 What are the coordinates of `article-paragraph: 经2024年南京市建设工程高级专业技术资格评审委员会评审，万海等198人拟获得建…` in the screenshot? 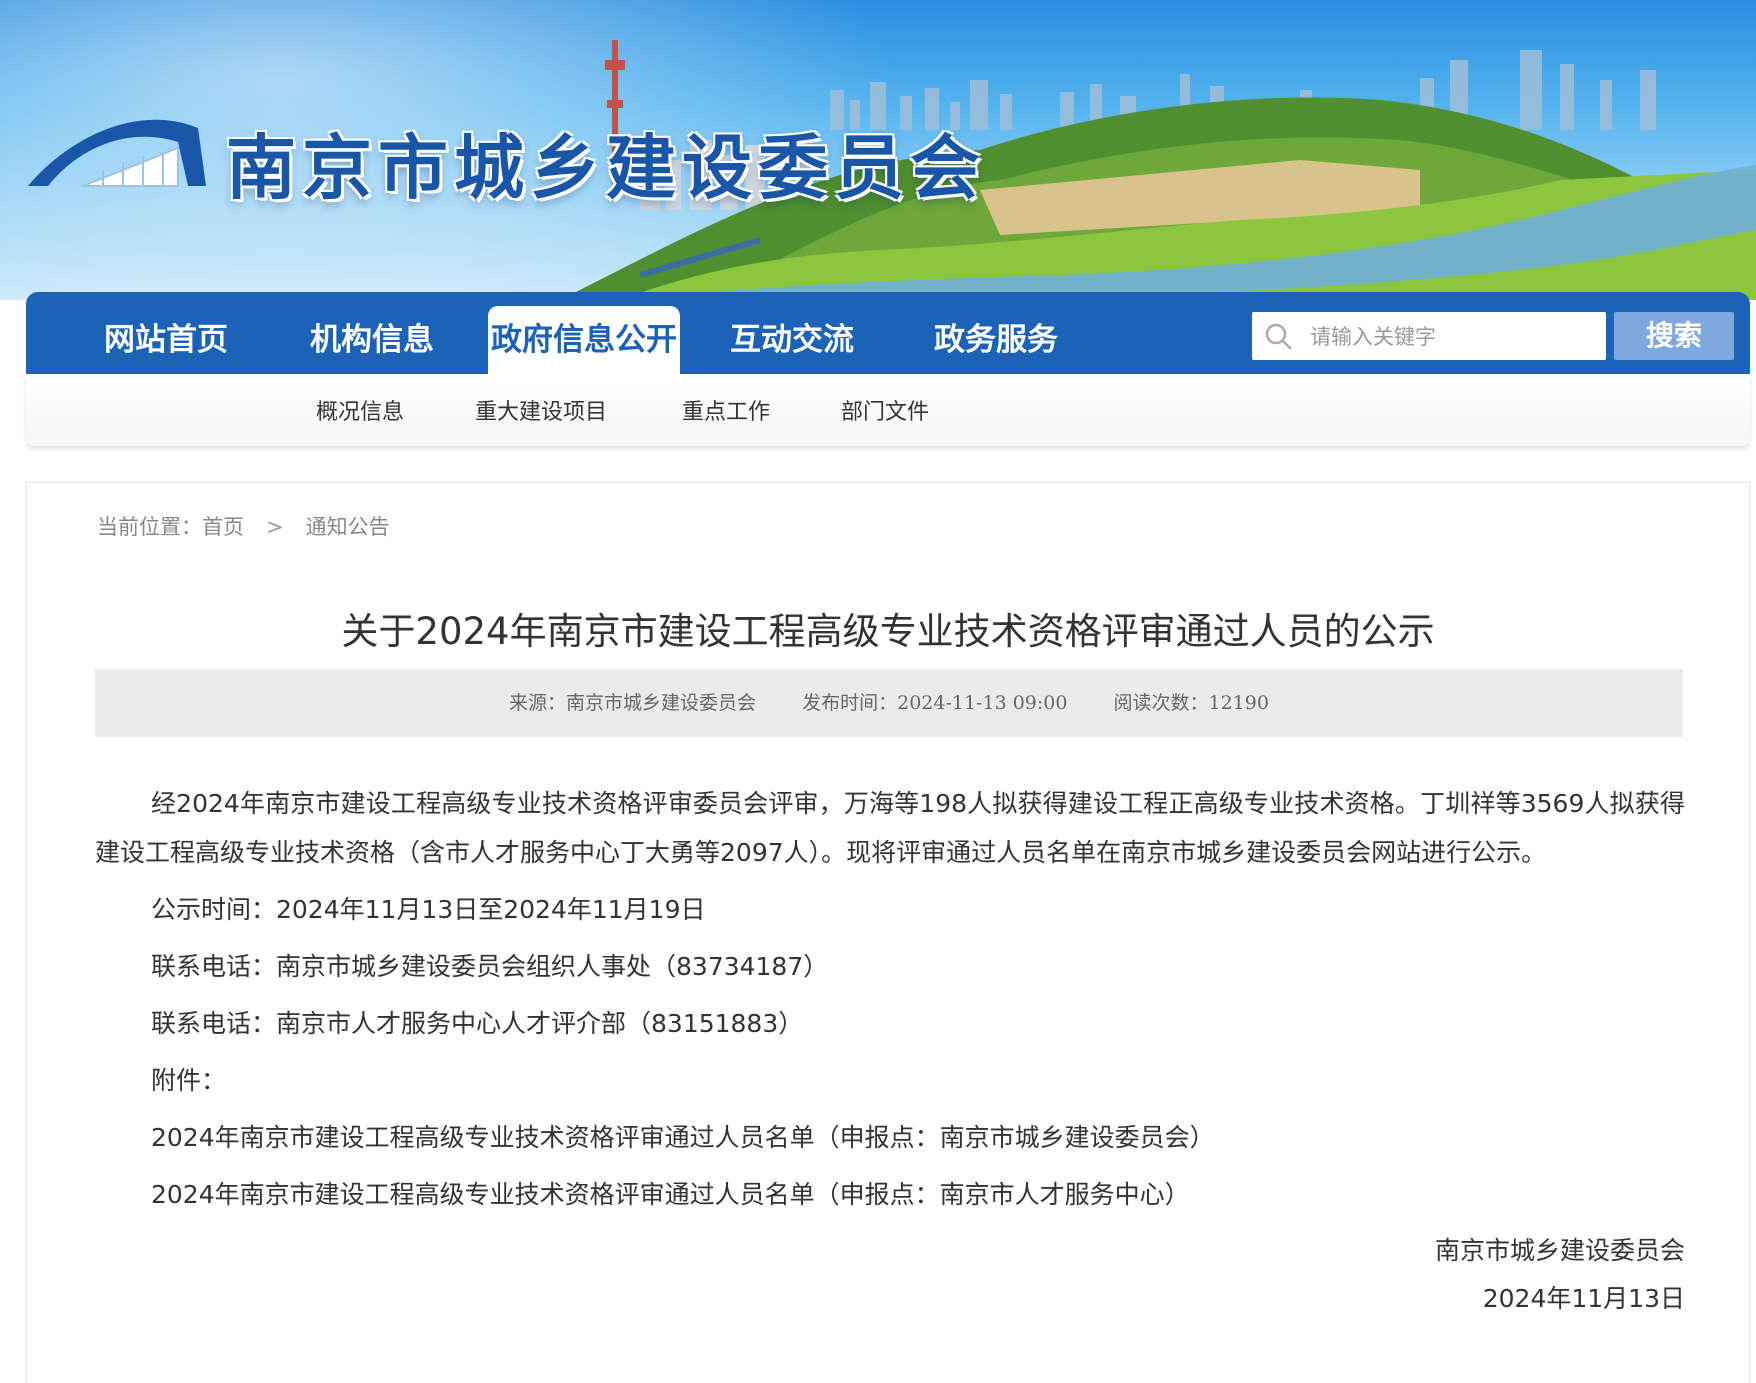 It's located at (890, 828).